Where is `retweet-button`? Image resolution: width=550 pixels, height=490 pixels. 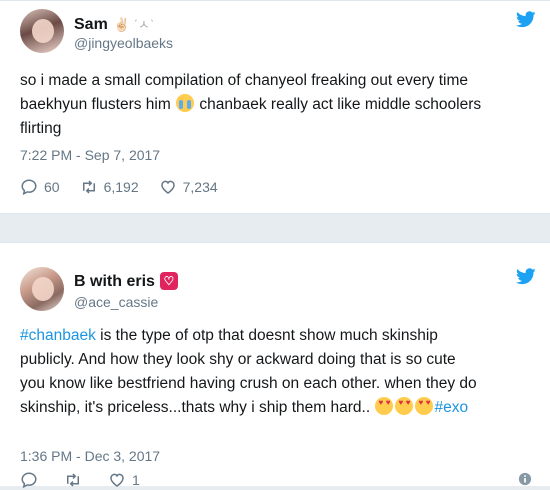
retweet-button is located at coordinates (76, 480).